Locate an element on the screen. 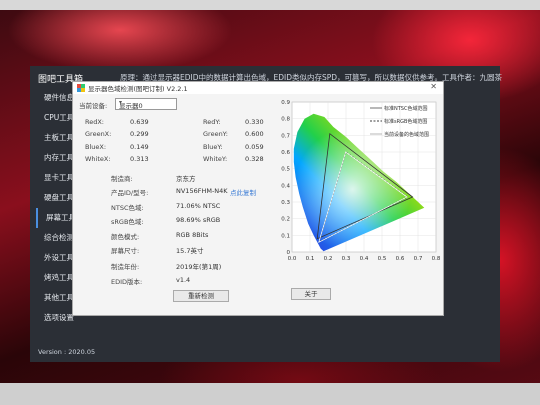  y-tick-label: 0.7 is located at coordinates (285, 136).